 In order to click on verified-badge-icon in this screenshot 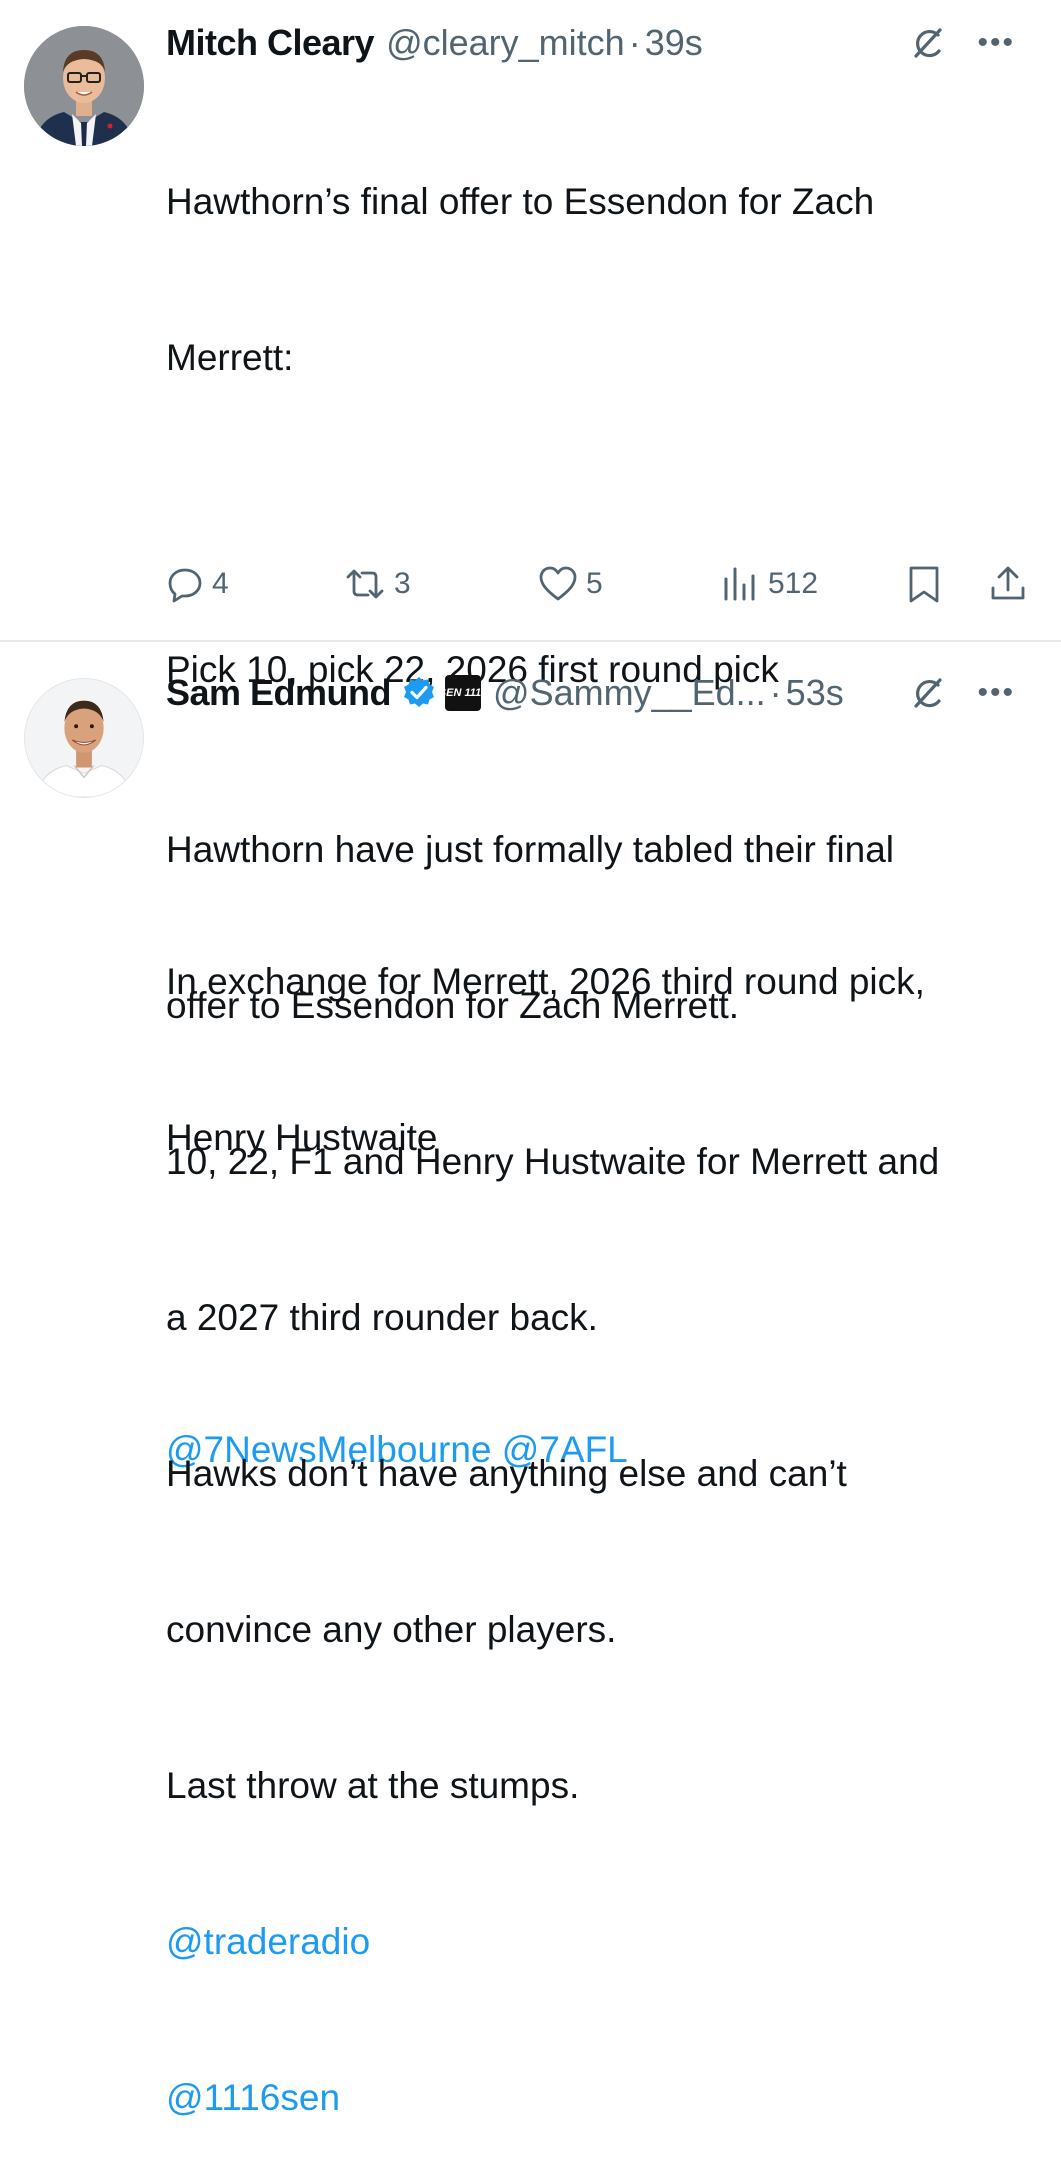, I will do `click(419, 693)`.